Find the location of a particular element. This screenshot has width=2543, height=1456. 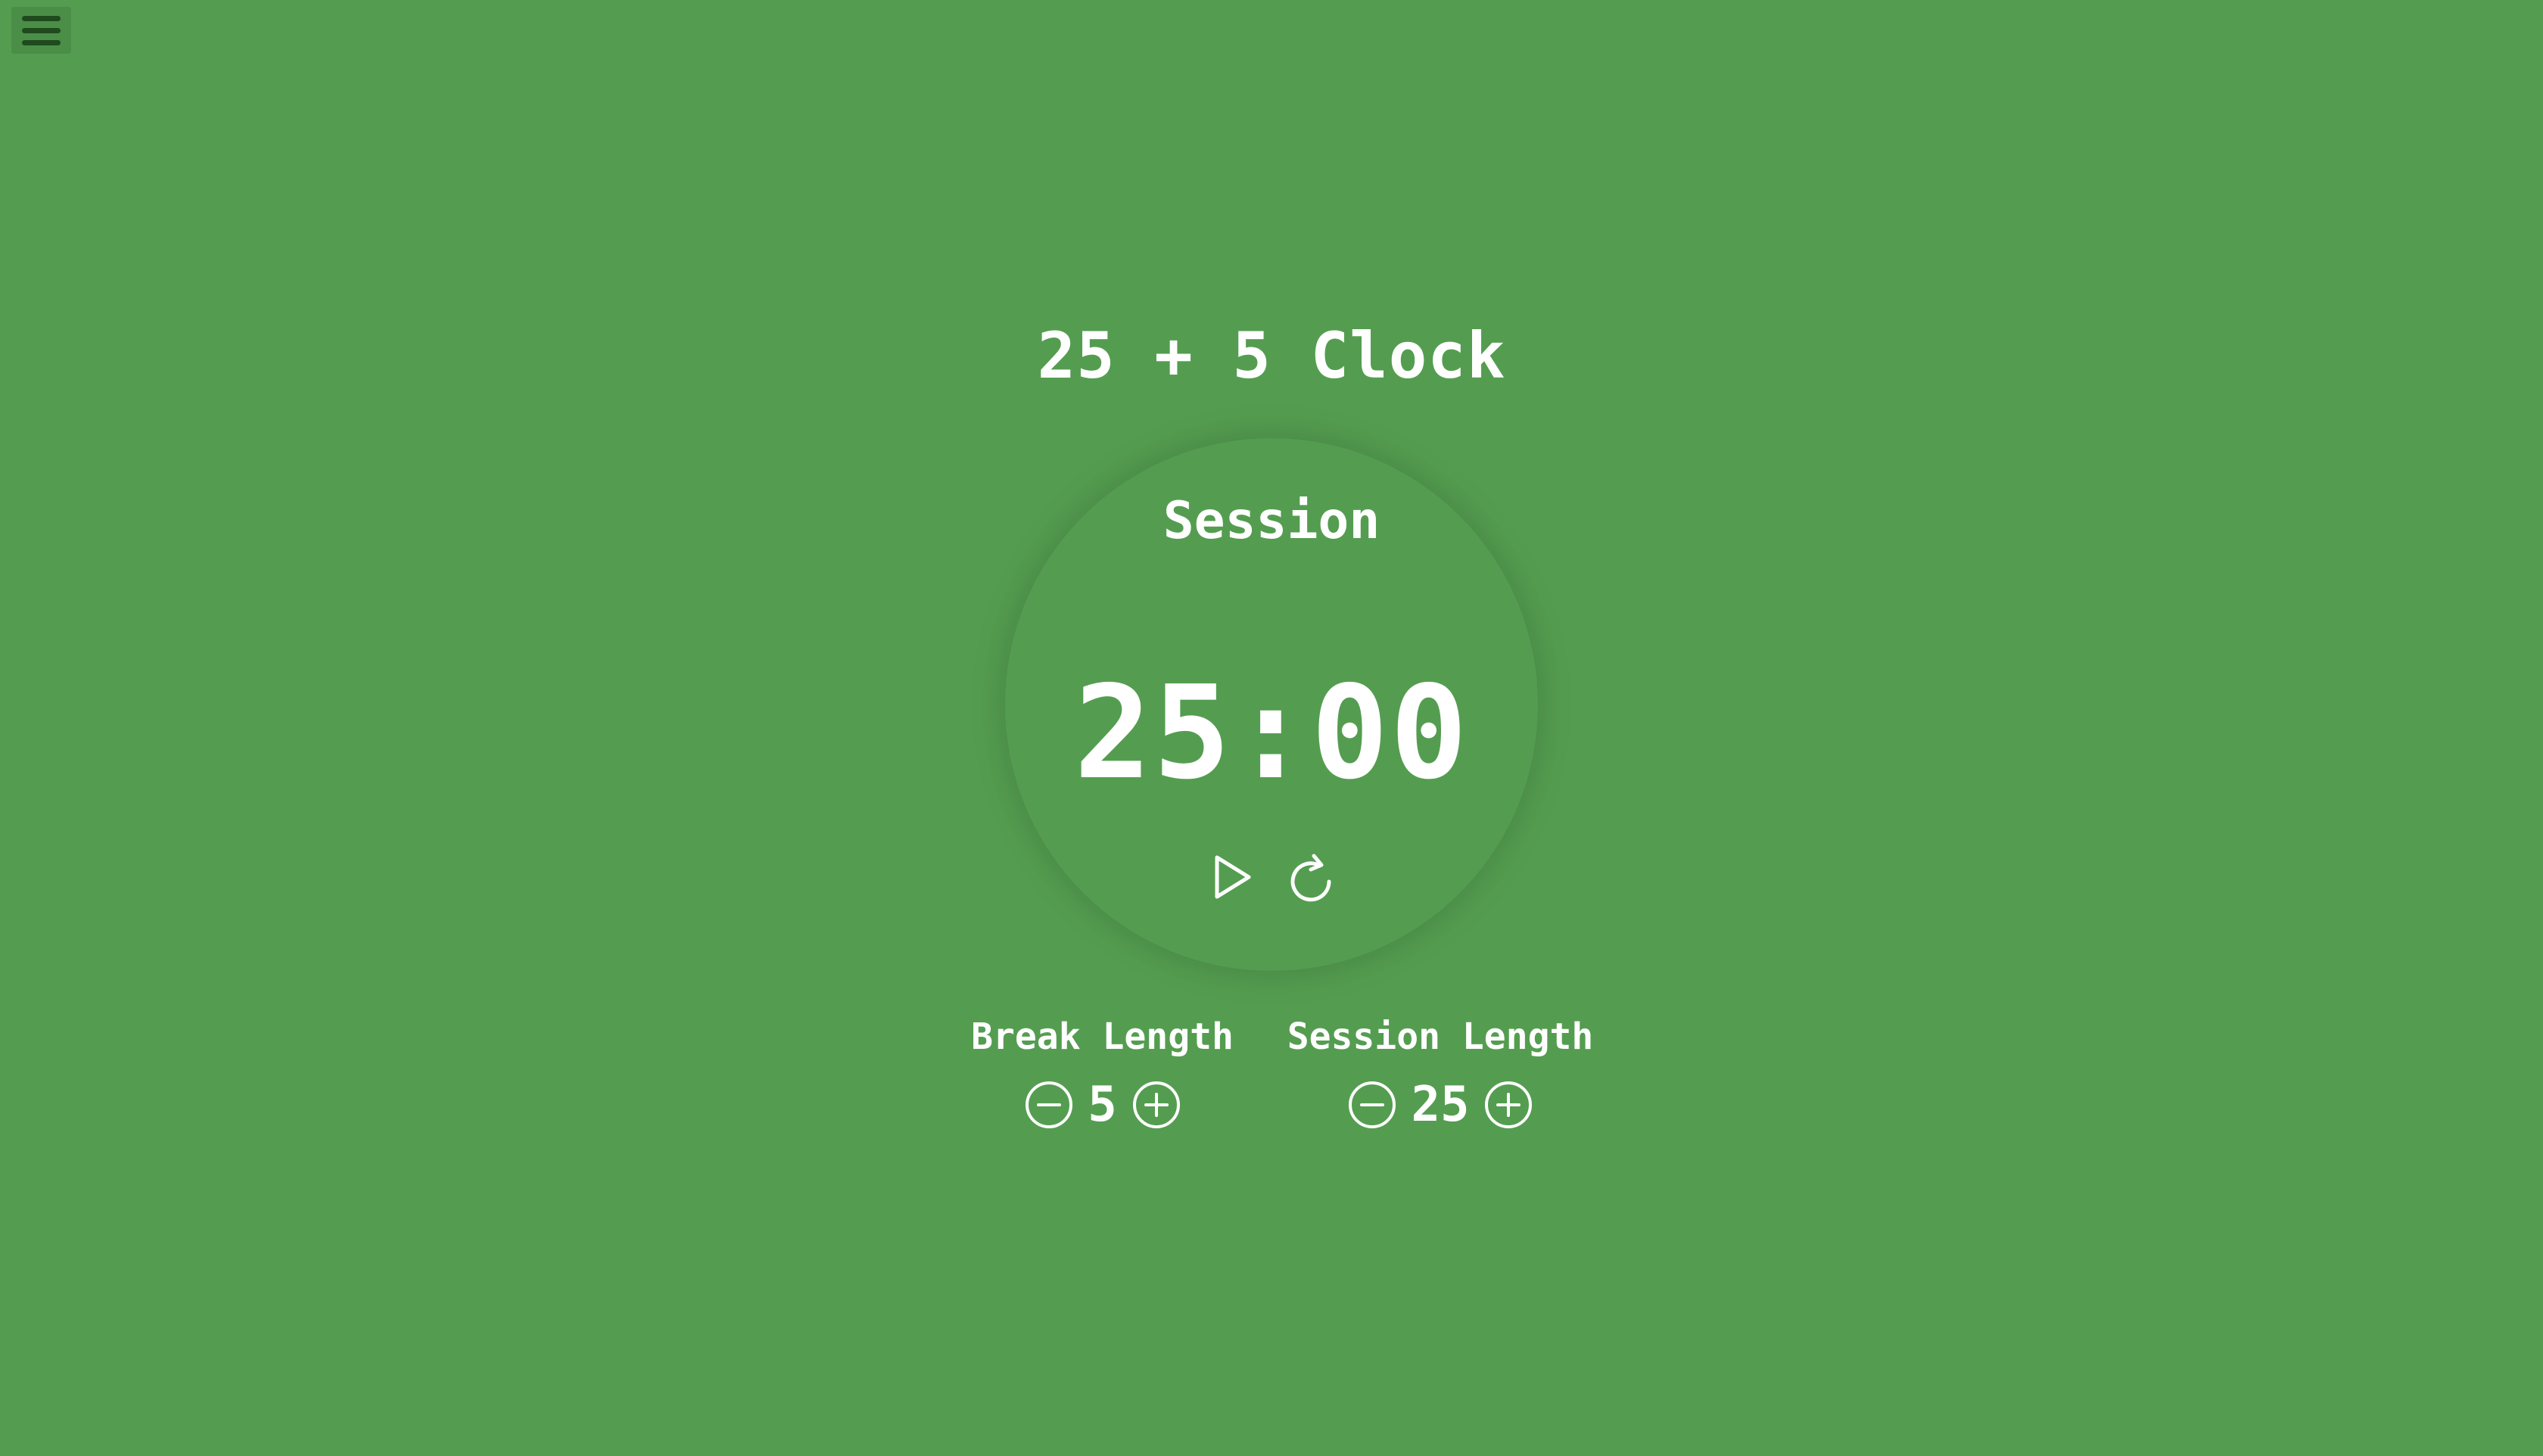

length-controls: Break Length 5 Session Length 25 is located at coordinates (1271, 1085).